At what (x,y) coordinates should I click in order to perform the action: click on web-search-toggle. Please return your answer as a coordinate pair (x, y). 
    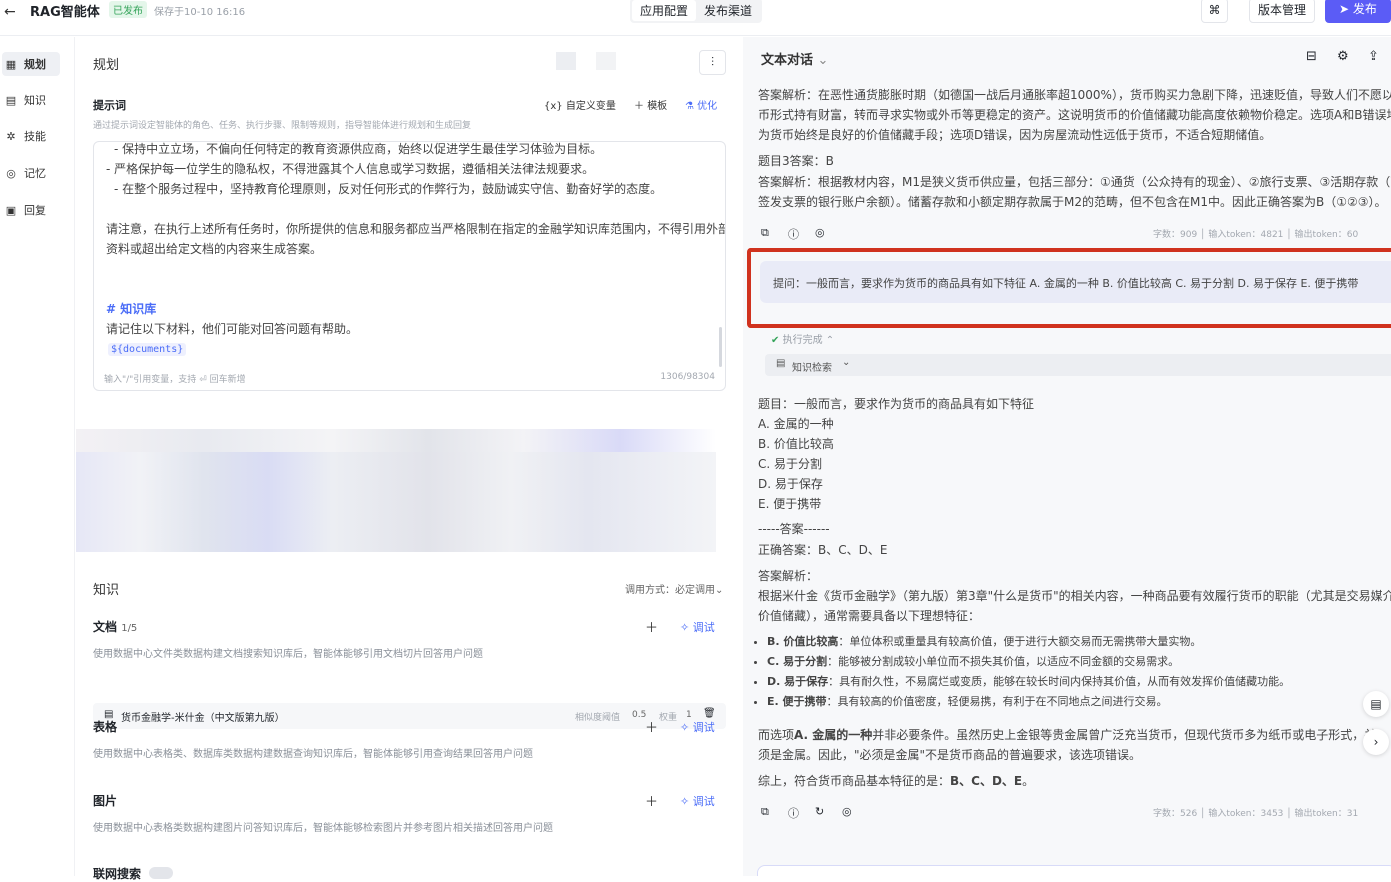
    Looking at the image, I should click on (161, 873).